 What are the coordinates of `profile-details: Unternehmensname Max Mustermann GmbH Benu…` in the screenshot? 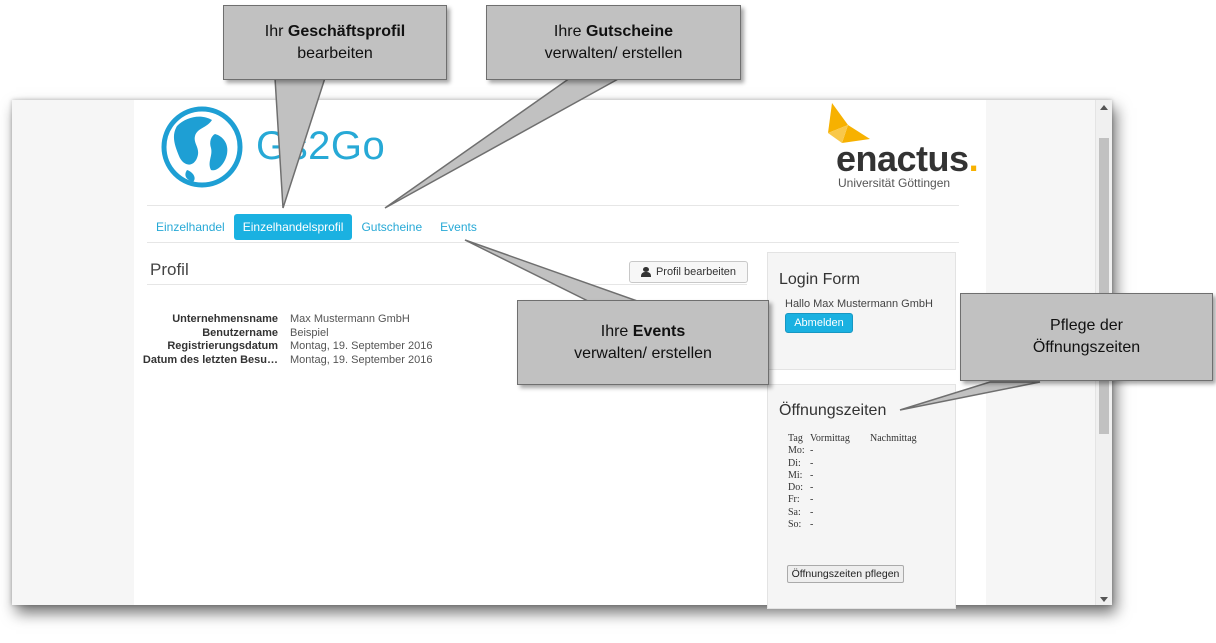 It's located at (284, 340).